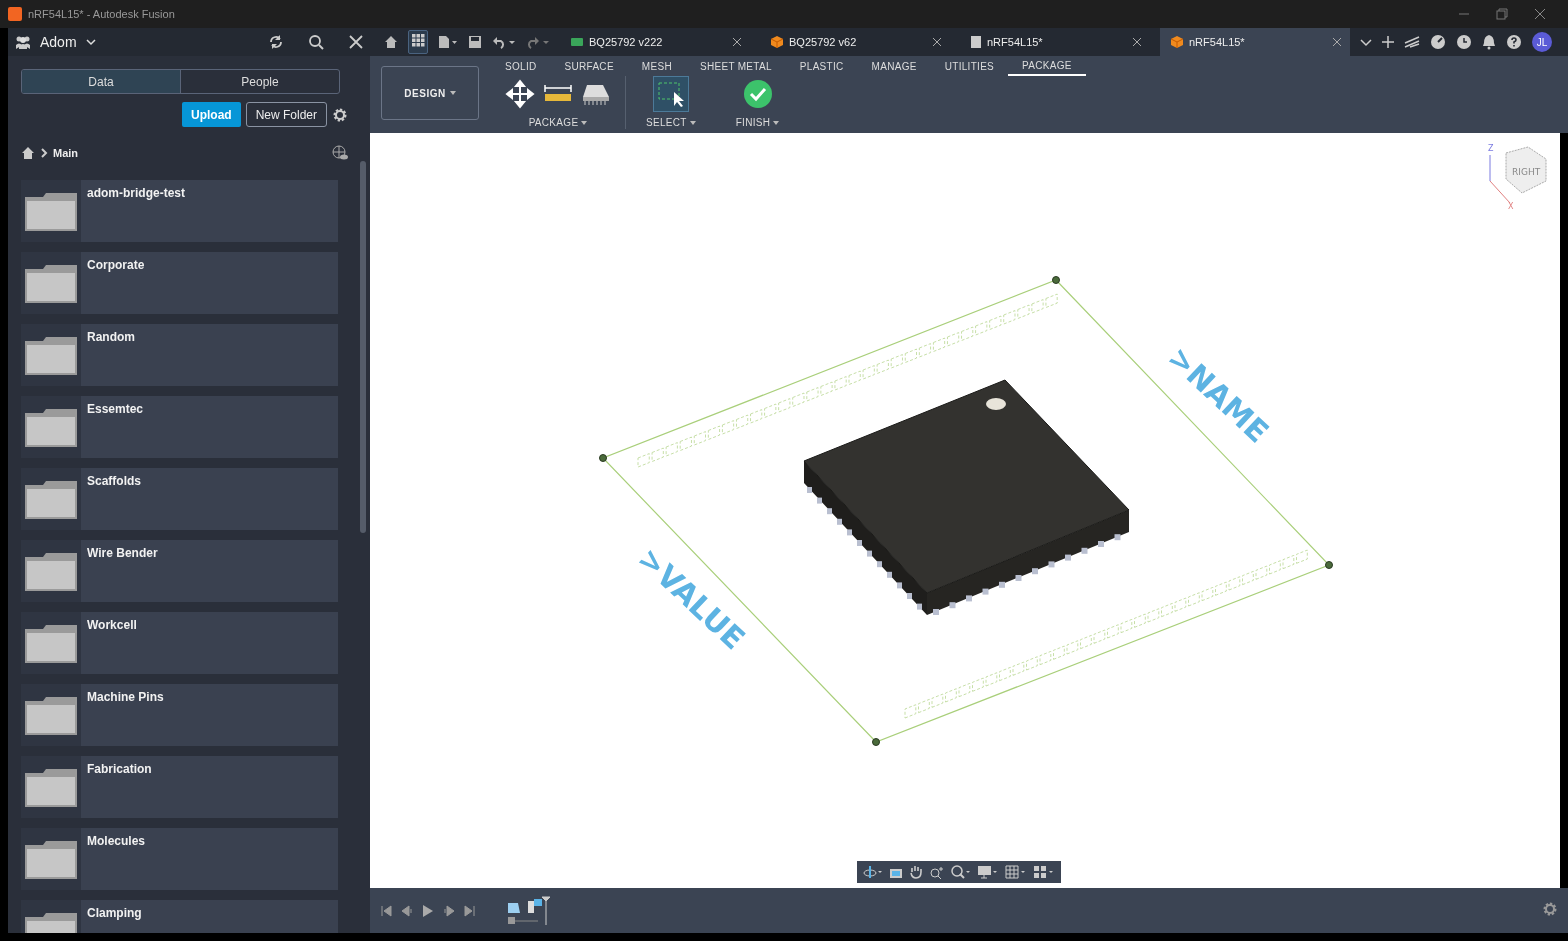 The height and width of the screenshot is (941, 1568). I want to click on folder-item: Machine Pins, so click(179, 715).